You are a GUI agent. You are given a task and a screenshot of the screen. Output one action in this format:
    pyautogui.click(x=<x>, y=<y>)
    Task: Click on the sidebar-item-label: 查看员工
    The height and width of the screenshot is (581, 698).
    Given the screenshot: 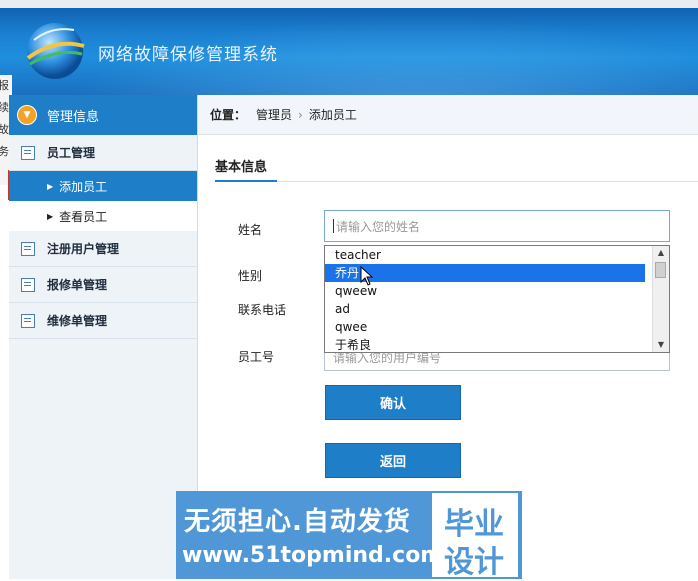 What is the action you would take?
    pyautogui.click(x=83, y=216)
    